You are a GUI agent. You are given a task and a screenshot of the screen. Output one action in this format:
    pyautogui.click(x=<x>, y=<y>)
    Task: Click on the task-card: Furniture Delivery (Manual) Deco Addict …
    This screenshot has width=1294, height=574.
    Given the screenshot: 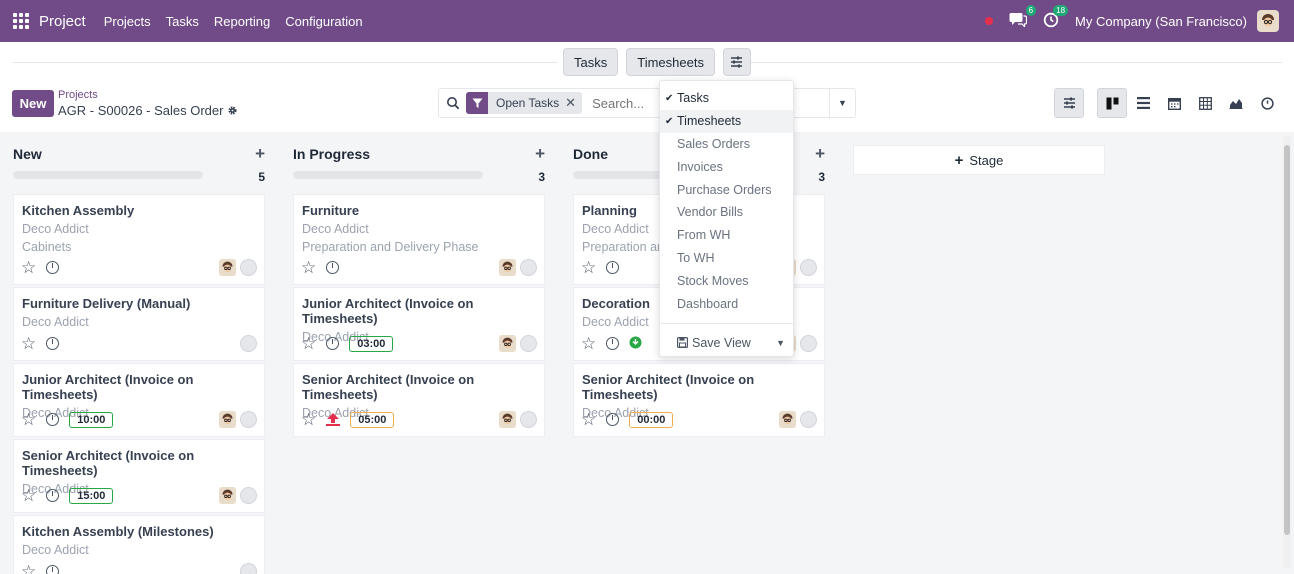 What is the action you would take?
    pyautogui.click(x=139, y=324)
    